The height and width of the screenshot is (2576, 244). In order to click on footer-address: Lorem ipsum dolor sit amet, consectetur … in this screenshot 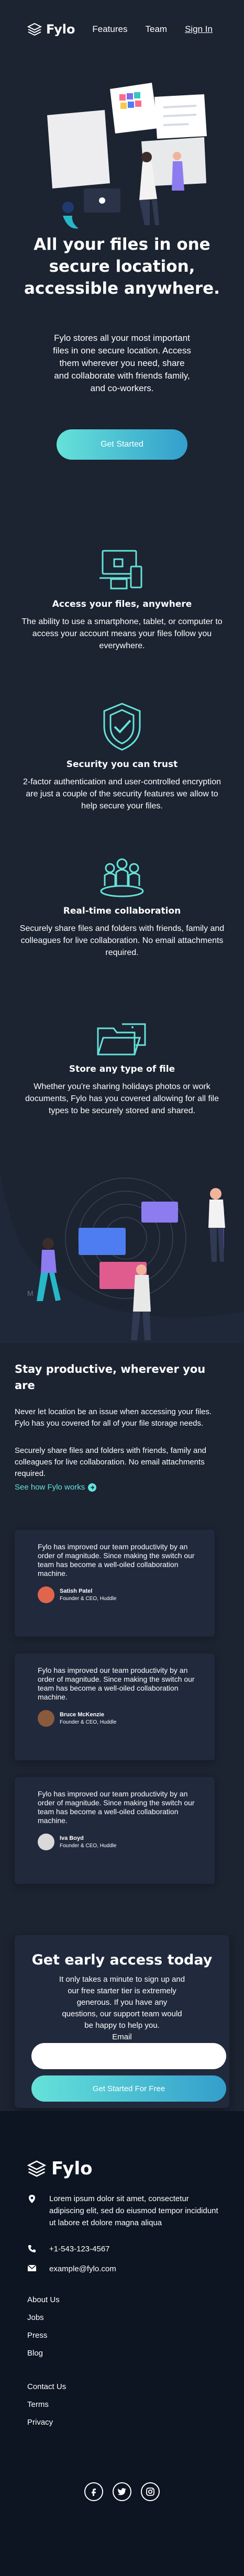, I will do `click(124, 2211)`.